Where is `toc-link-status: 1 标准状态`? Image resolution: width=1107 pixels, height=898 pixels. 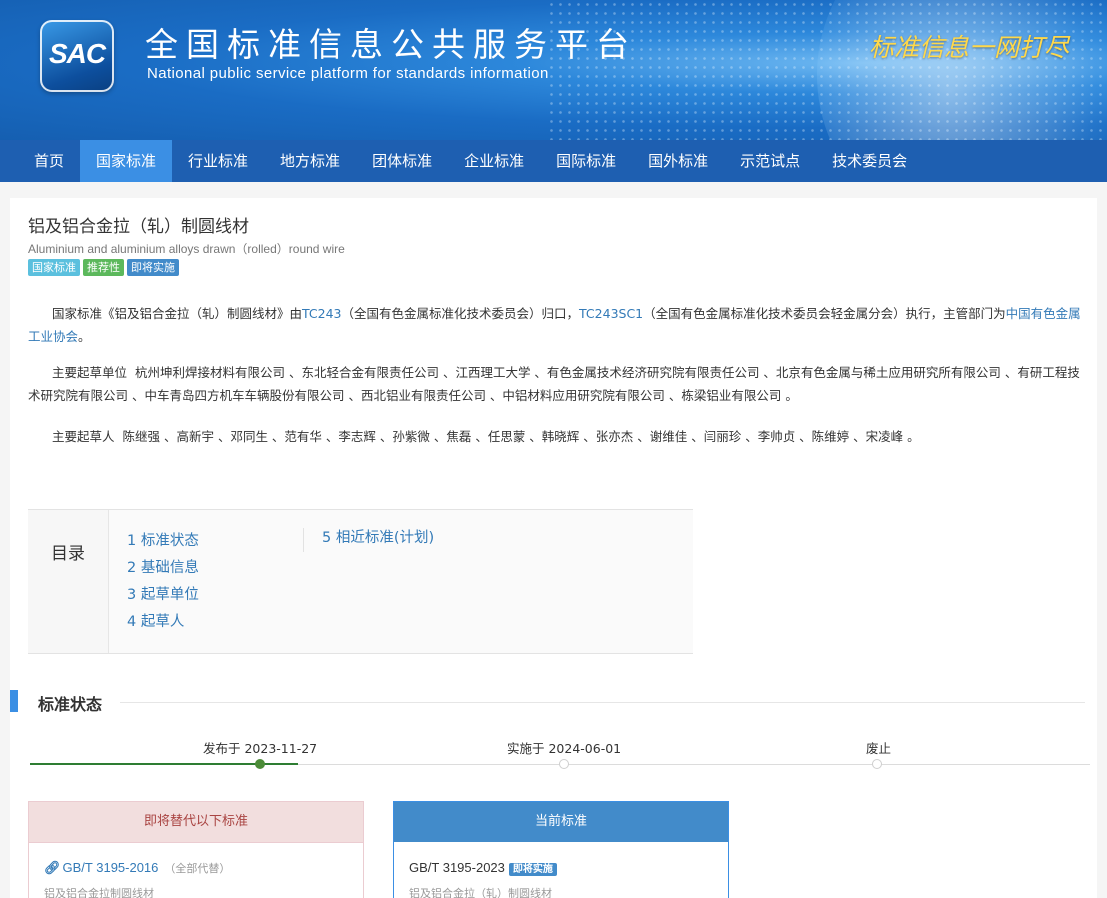 toc-link-status: 1 标准状态 is located at coordinates (163, 541).